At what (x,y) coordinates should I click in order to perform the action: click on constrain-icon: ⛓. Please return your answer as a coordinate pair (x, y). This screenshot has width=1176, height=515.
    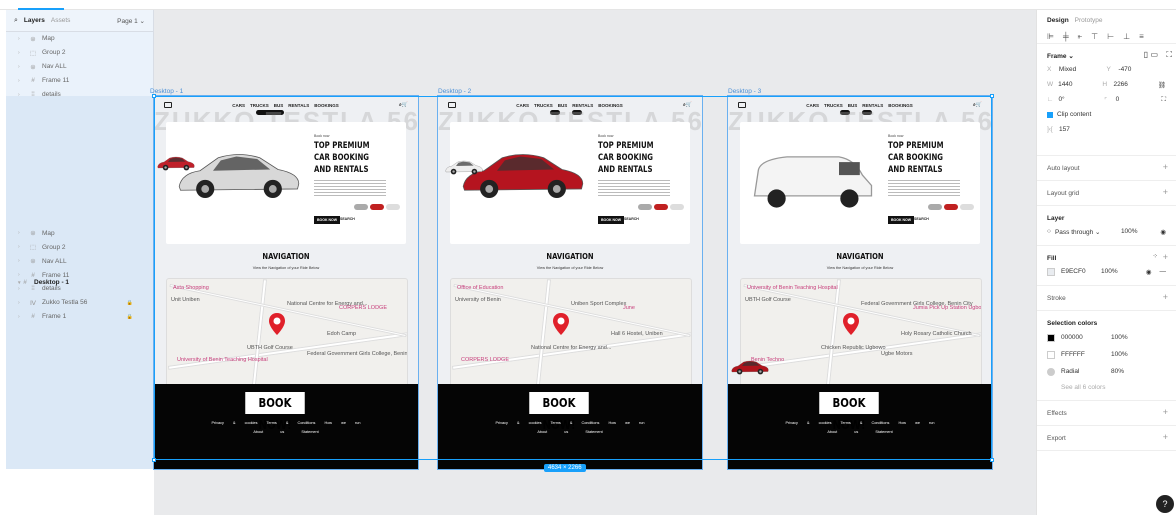
    Looking at the image, I should click on (1162, 85).